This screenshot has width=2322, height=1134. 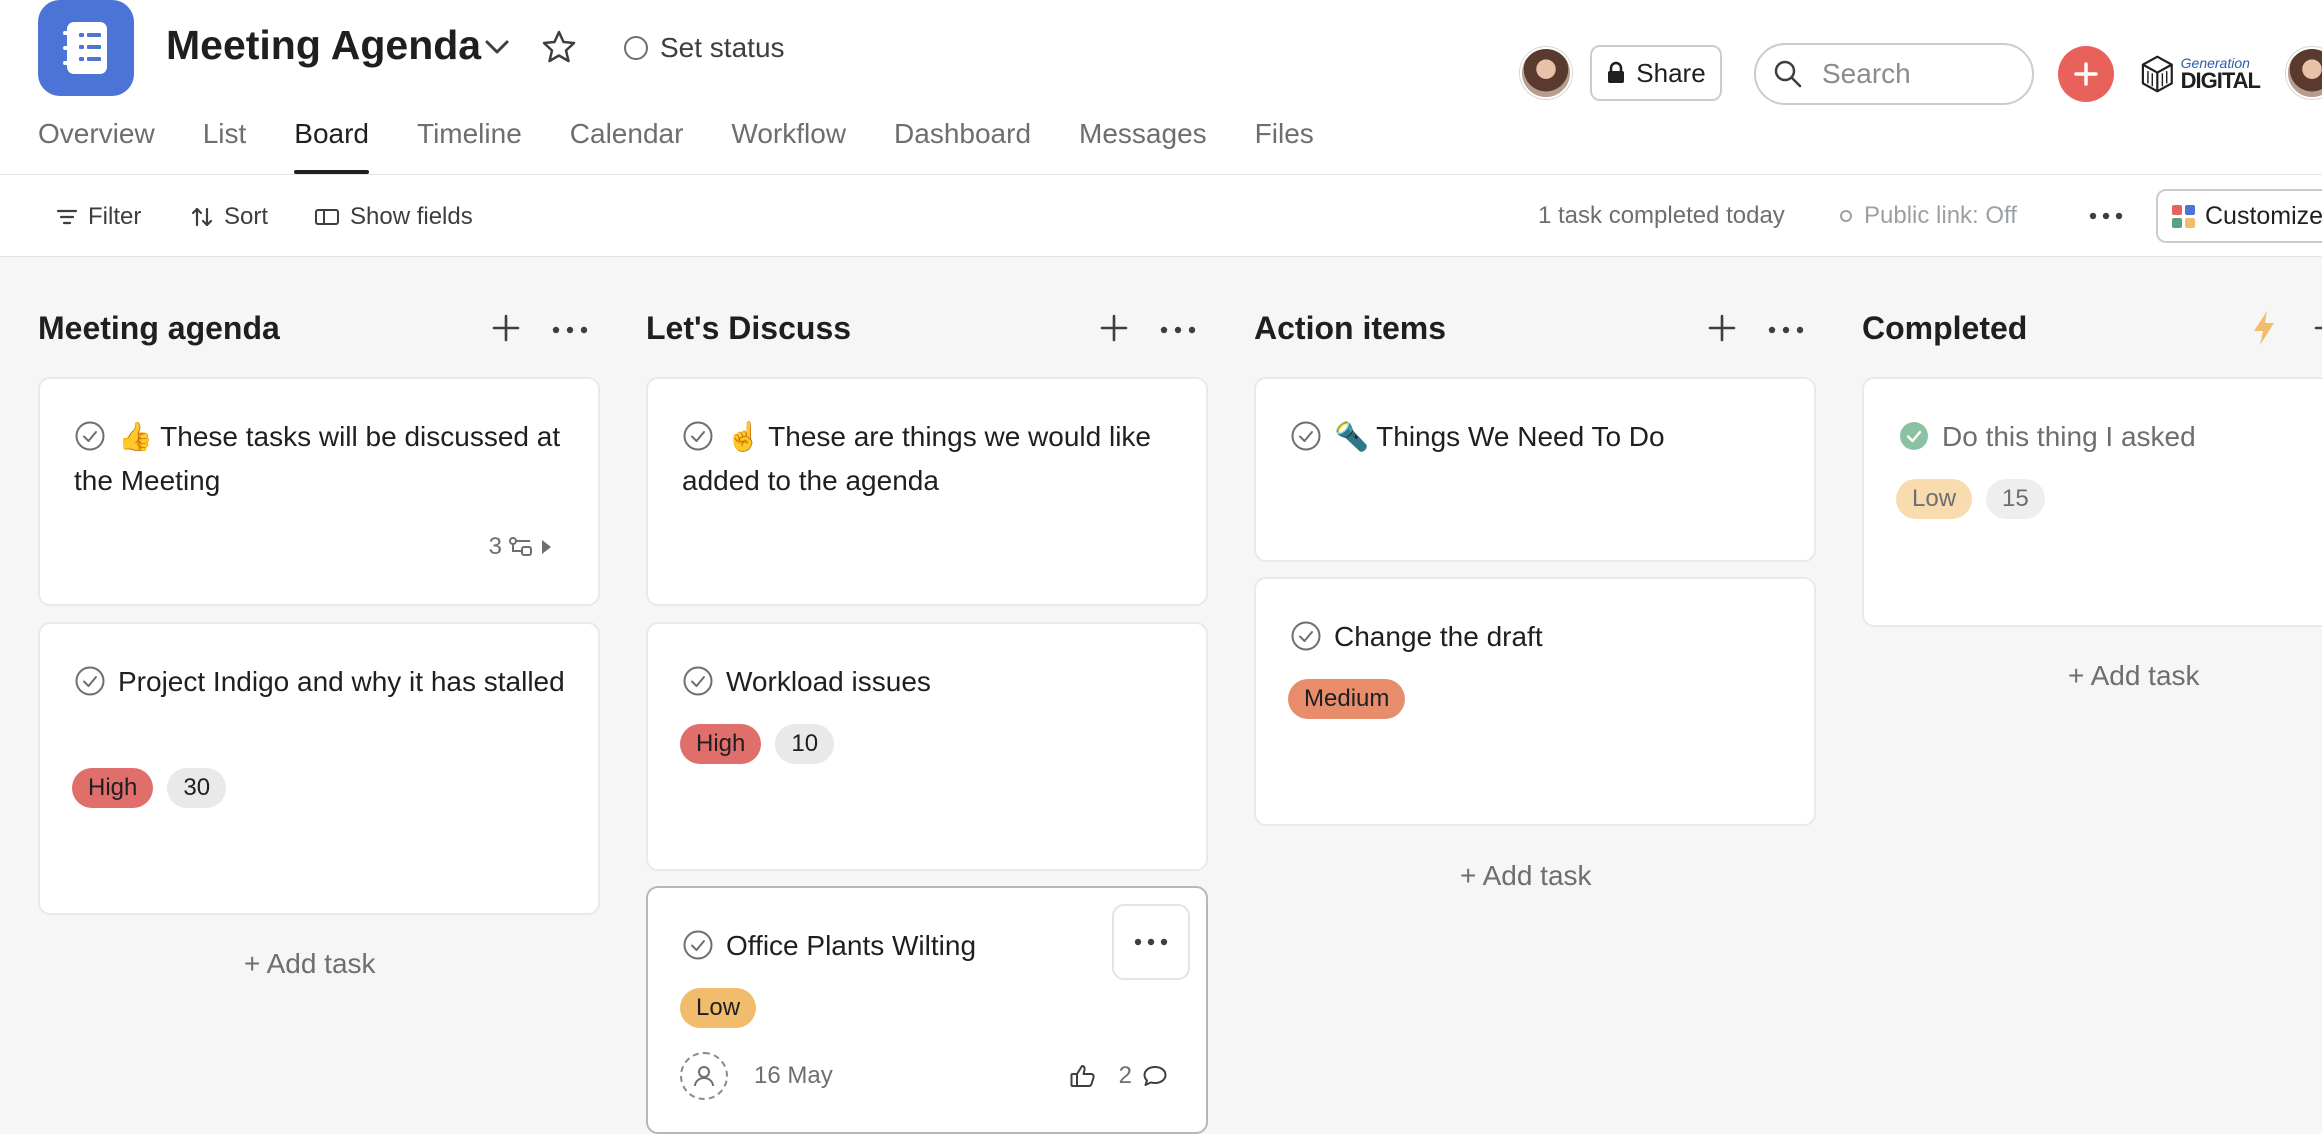 I want to click on check-circle-filled-icon, so click(x=1914, y=436).